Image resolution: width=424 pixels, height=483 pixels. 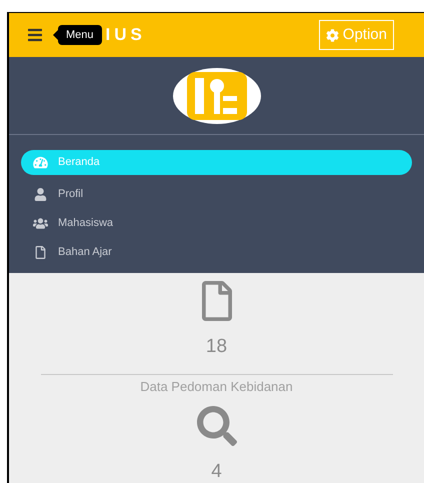 What do you see at coordinates (216, 426) in the screenshot?
I see `search-icon` at bounding box center [216, 426].